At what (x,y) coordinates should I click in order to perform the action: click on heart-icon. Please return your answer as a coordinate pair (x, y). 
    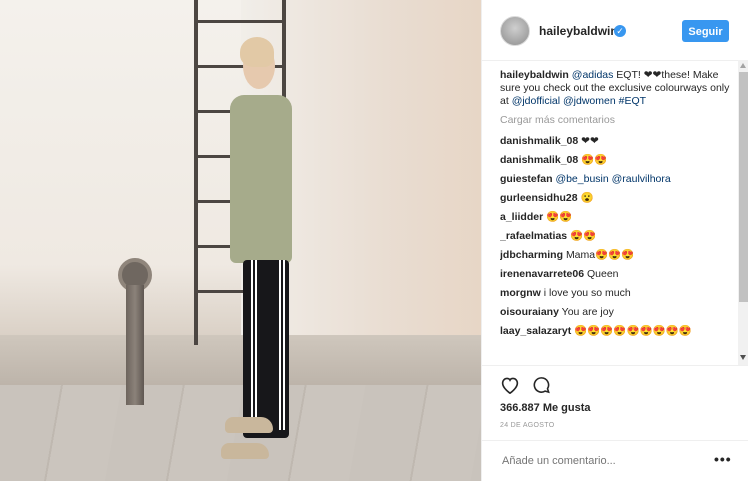
    Looking at the image, I should click on (510, 387).